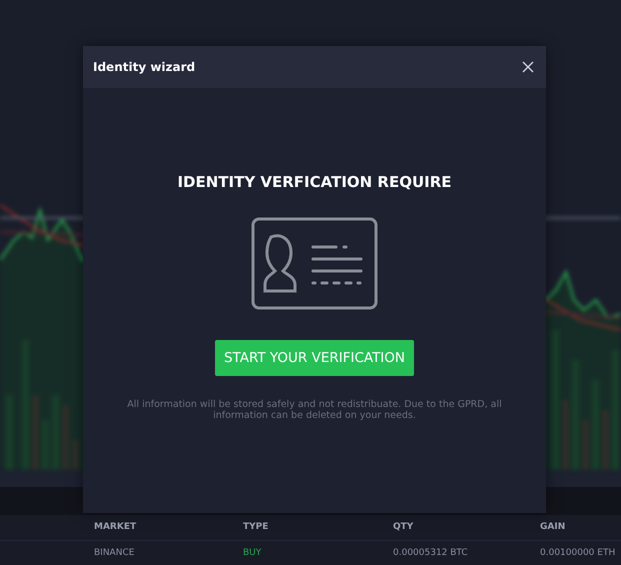 Image resolution: width=621 pixels, height=565 pixels. Describe the element at coordinates (314, 263) in the screenshot. I see `id-card-icon` at that location.